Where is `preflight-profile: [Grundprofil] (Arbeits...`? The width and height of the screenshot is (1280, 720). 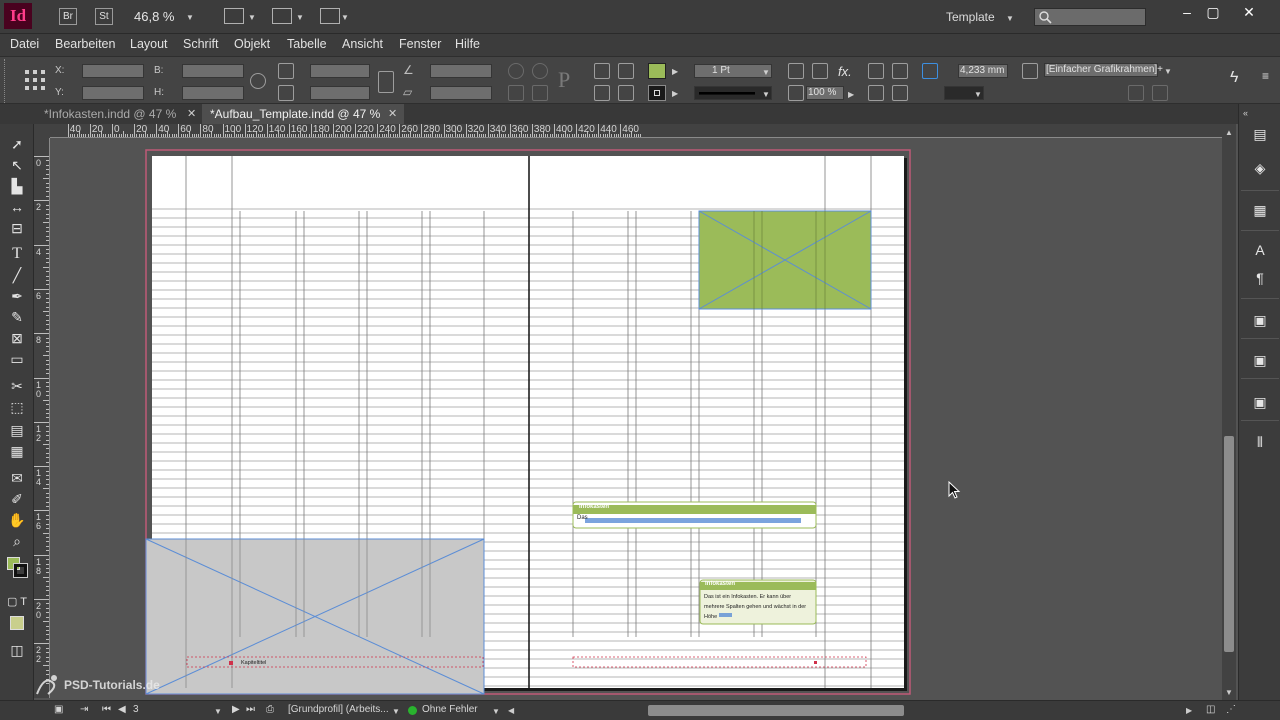
preflight-profile: [Grundprofil] (Arbeits... is located at coordinates (338, 709).